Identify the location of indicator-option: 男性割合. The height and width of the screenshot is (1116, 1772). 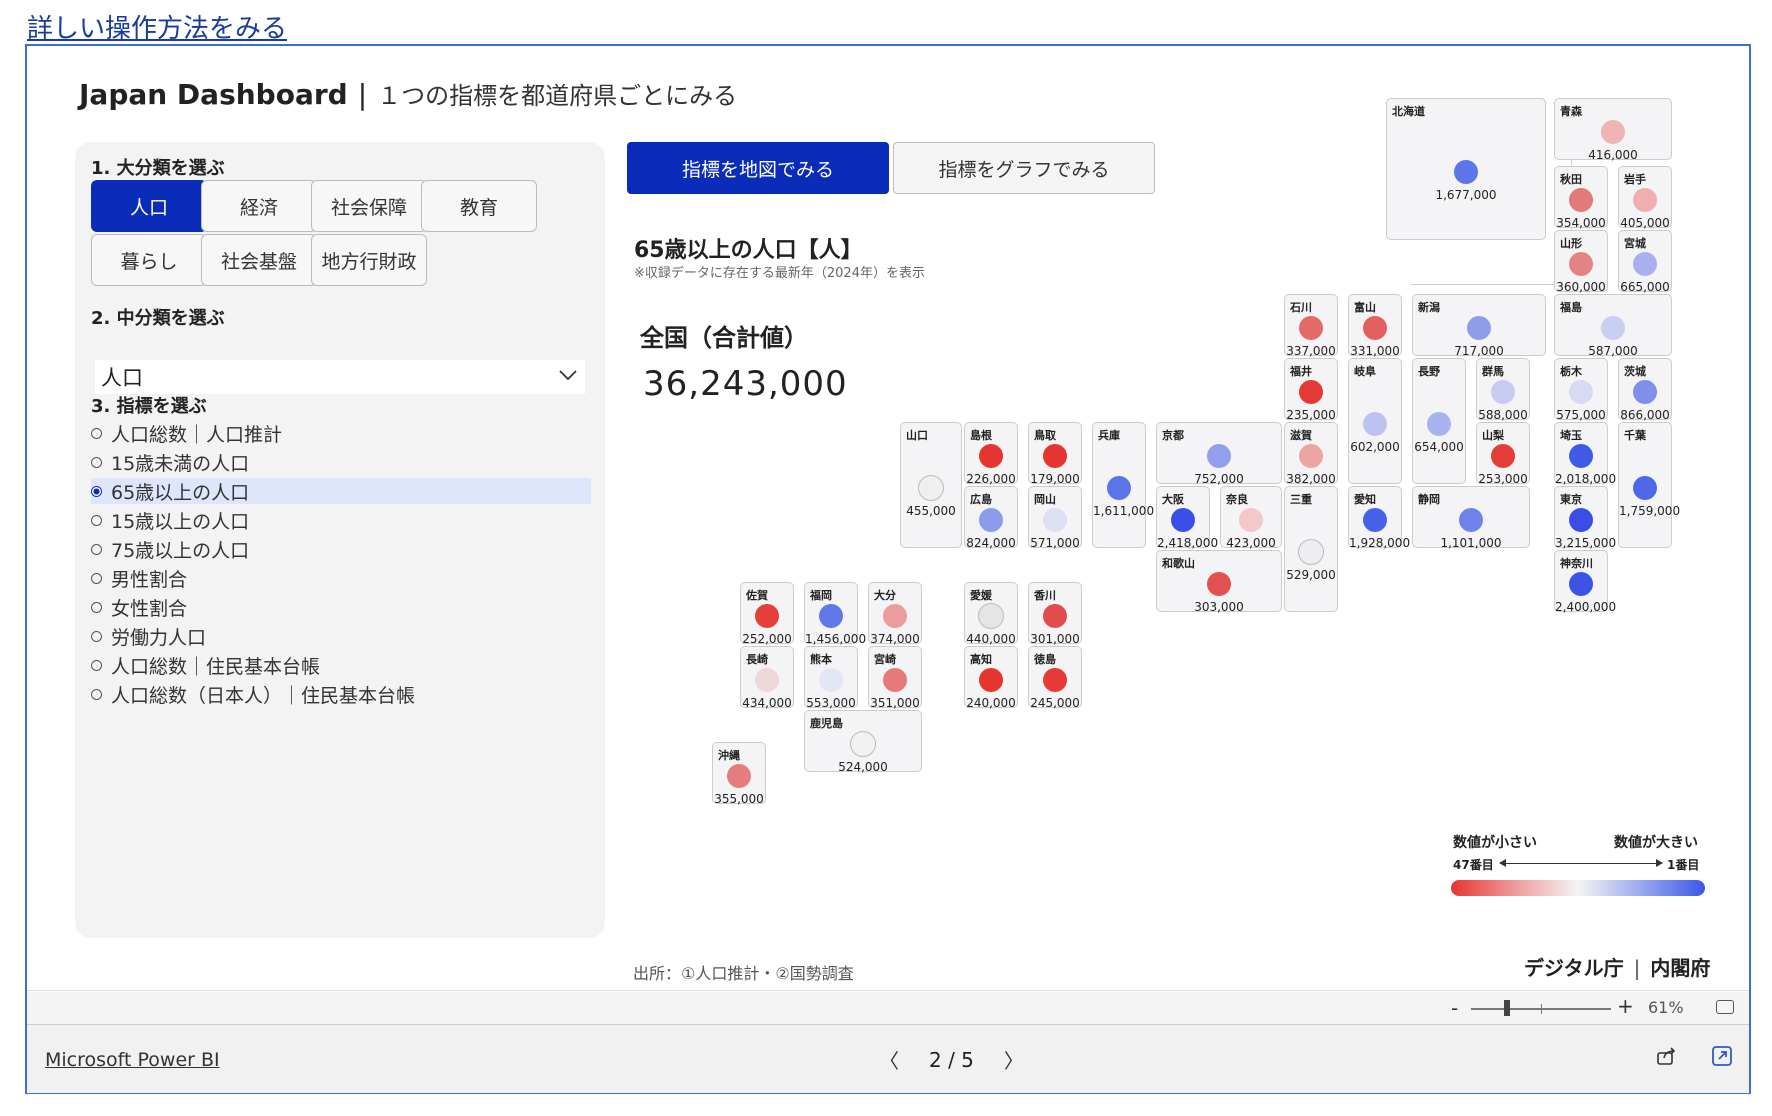
(341, 578).